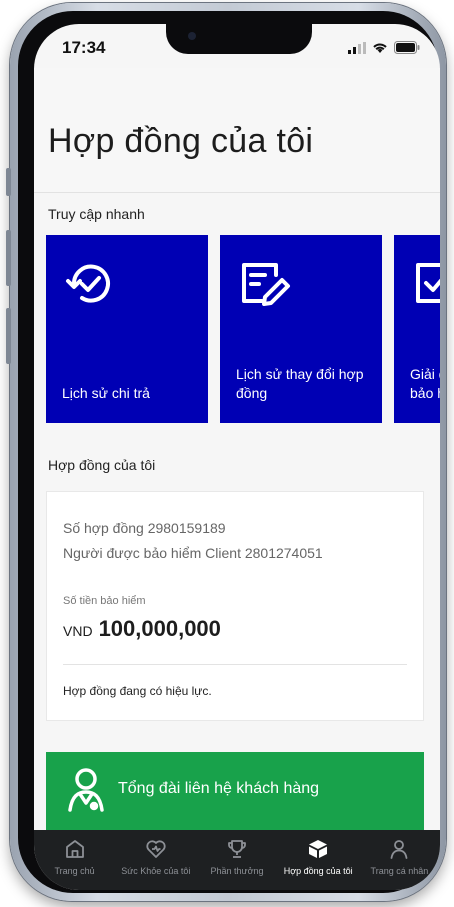 The height and width of the screenshot is (907, 454). I want to click on sum-insured-amount: VND 100,000,000, so click(142, 629).